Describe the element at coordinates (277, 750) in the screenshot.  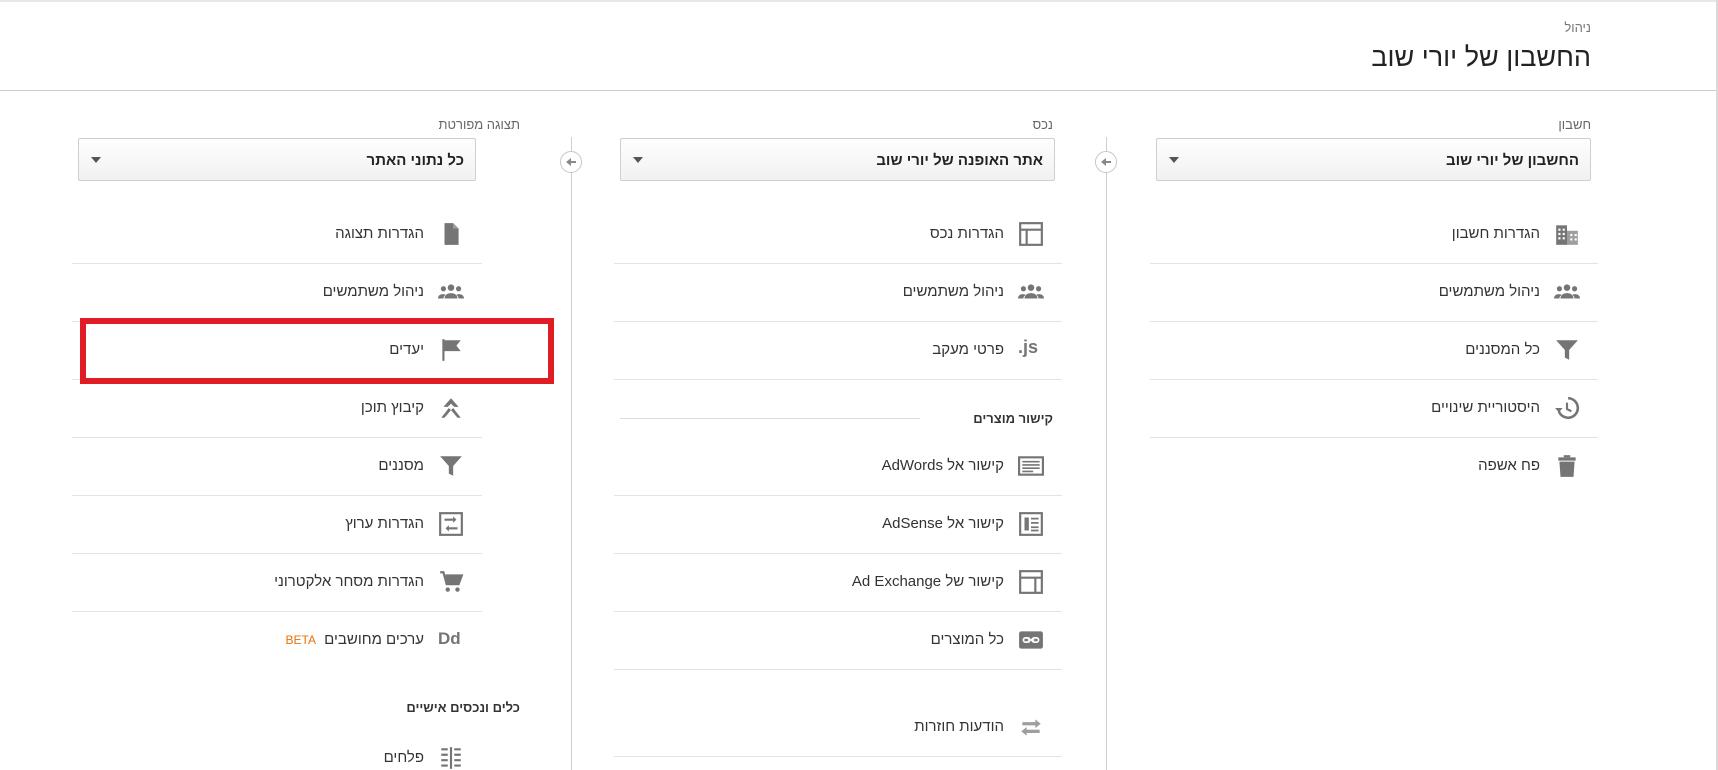
I see `view-item-segments: פלחים` at that location.